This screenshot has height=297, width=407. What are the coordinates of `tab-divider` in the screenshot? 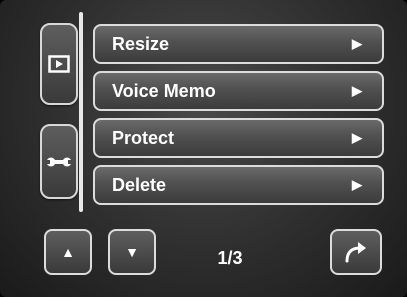 It's located at (81, 112).